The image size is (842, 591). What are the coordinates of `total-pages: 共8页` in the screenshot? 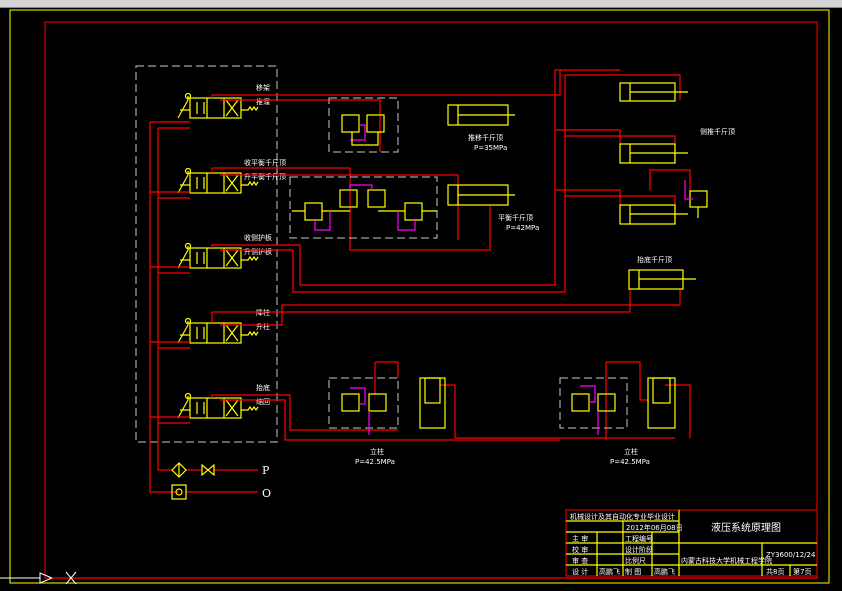 It's located at (775, 571).